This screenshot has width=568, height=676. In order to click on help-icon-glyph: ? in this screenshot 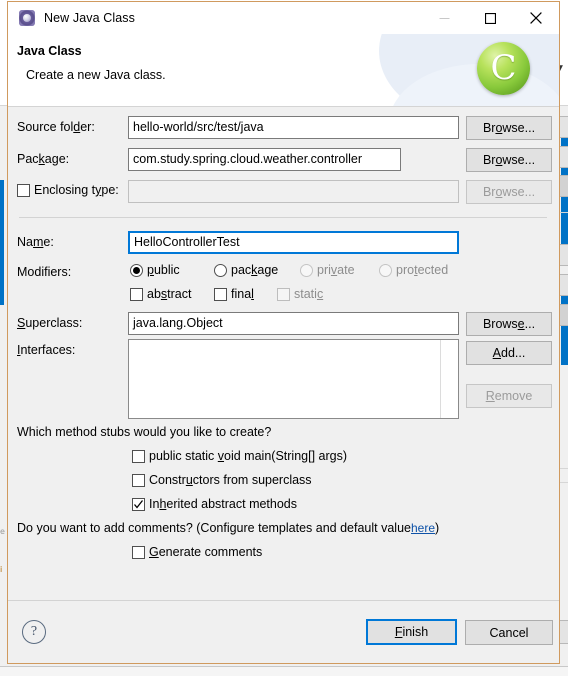, I will do `click(34, 631)`.